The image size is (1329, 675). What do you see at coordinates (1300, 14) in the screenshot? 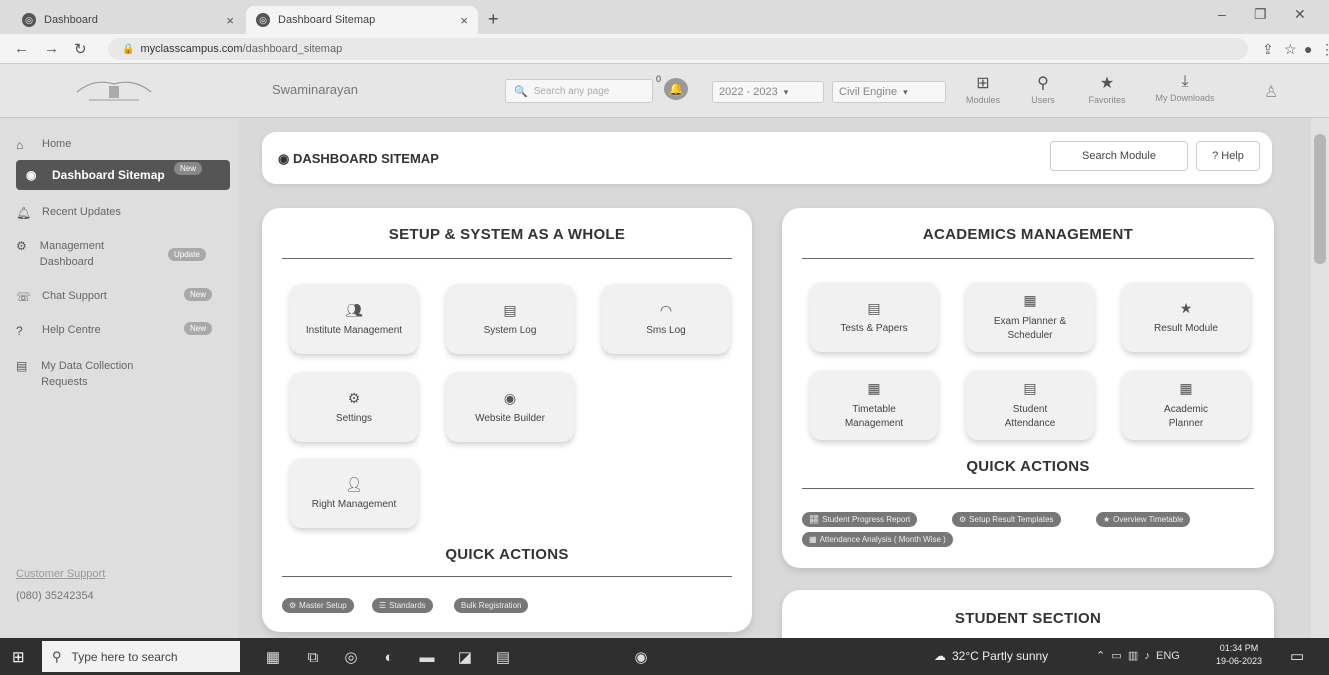
I see `close-window-icon: ✕` at bounding box center [1300, 14].